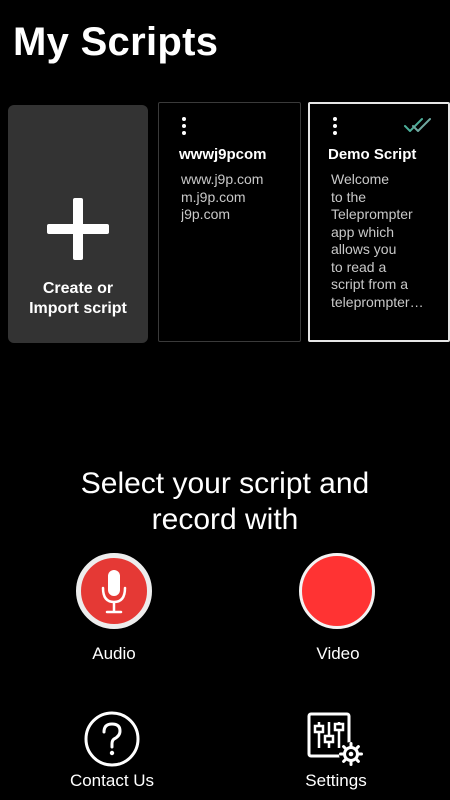 This screenshot has height=800, width=450. What do you see at coordinates (114, 653) in the screenshot?
I see `audio-label: Audio` at bounding box center [114, 653].